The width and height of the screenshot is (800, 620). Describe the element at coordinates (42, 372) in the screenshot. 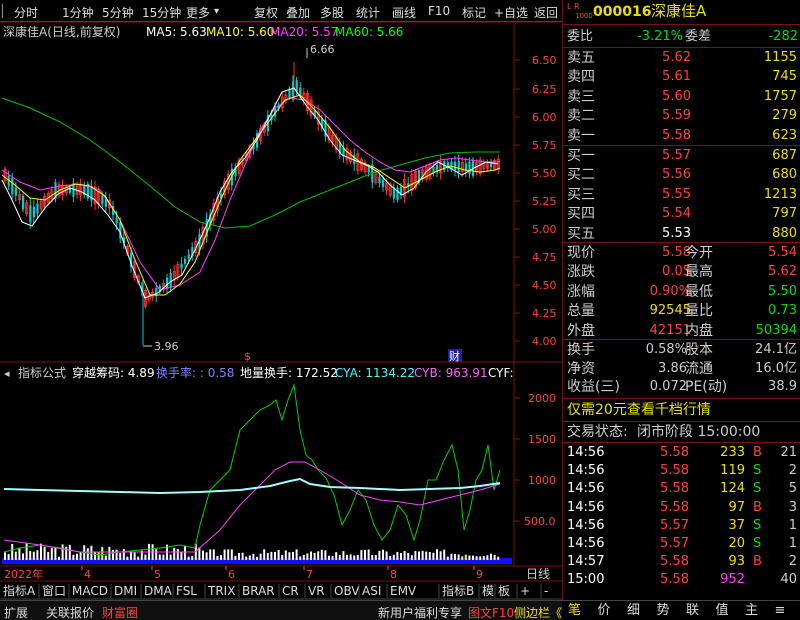

I see `indicator-title: 指标公式` at that location.